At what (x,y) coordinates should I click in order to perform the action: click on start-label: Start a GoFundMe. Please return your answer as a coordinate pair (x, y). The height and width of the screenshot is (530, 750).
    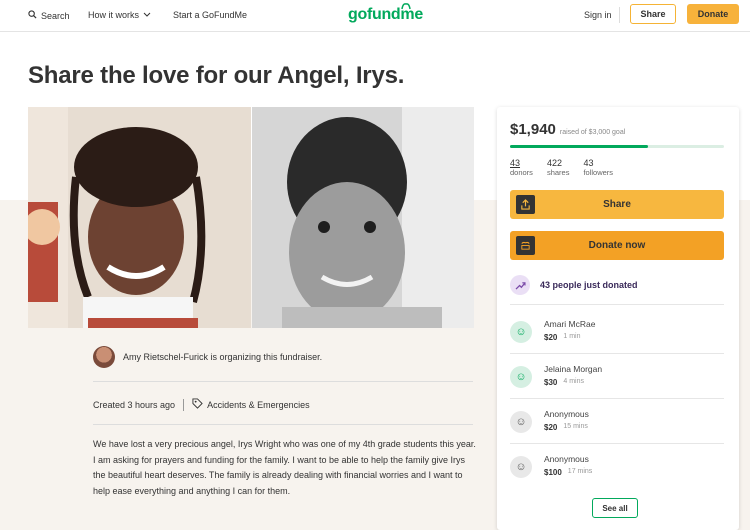
    Looking at the image, I should click on (210, 15).